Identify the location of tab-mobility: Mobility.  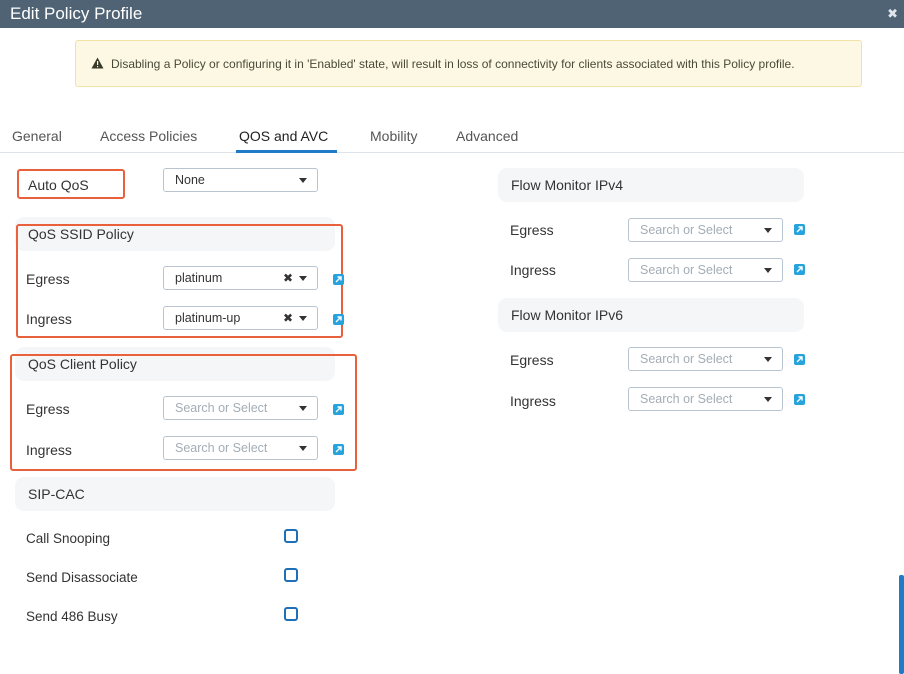
(393, 136).